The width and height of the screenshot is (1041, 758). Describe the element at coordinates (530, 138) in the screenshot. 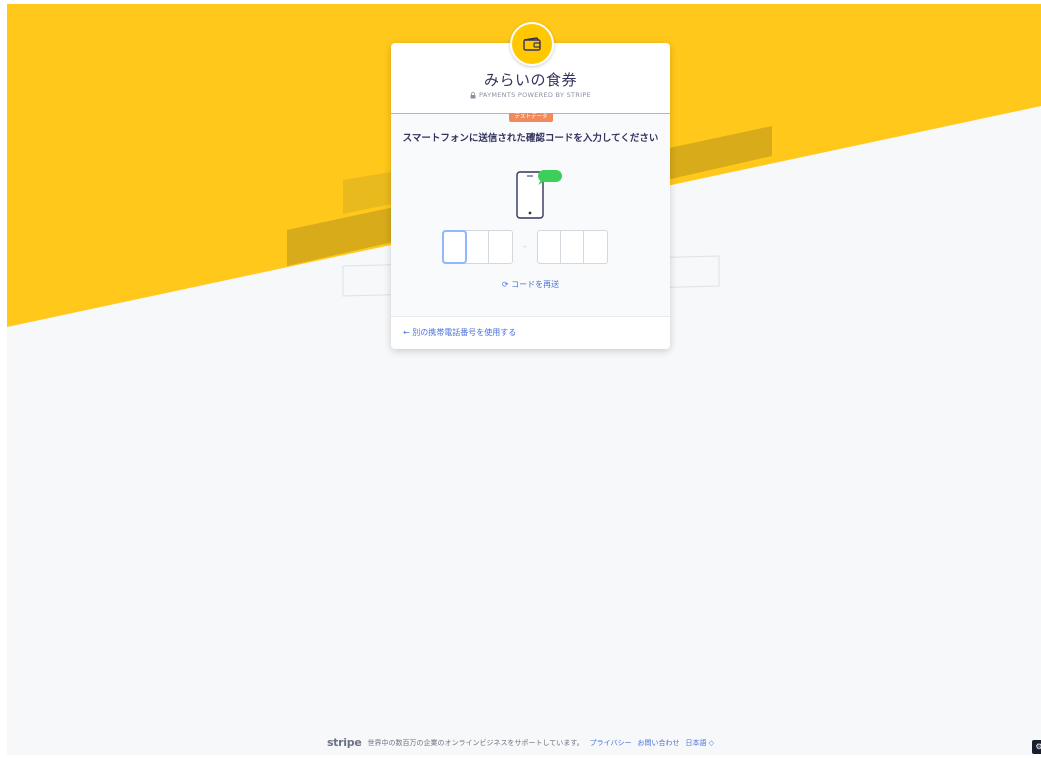

I see `verification-instruction: スマートフォンに送信された確認コードを入力してください` at that location.